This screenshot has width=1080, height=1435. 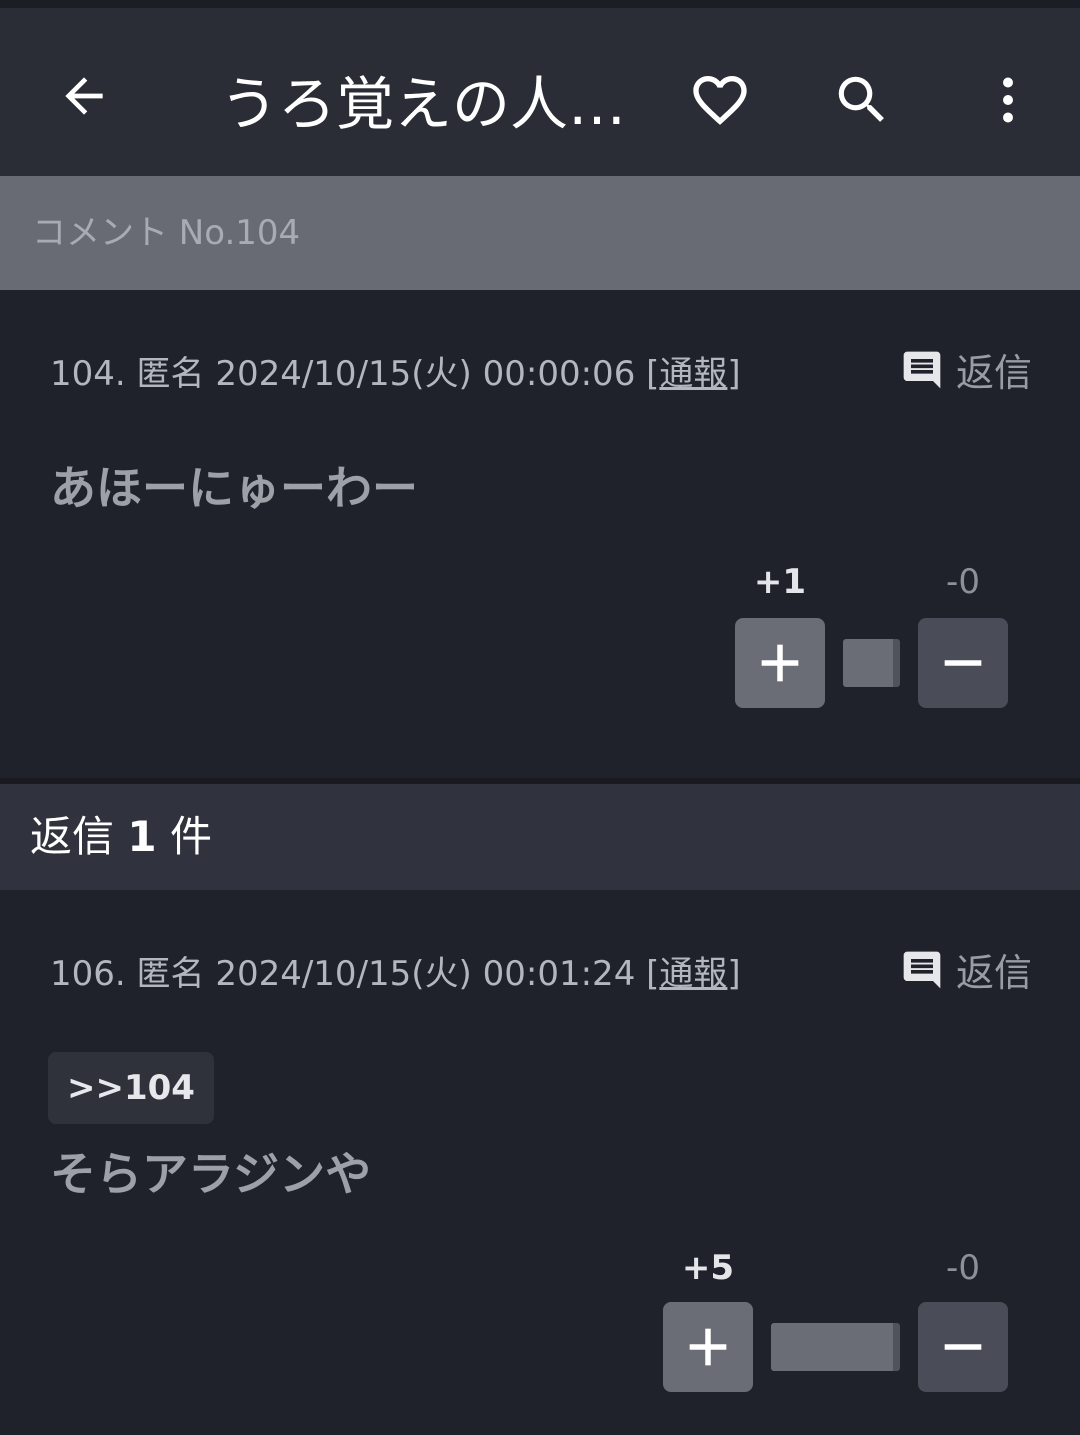 I want to click on plus-vote-count: +1, so click(x=780, y=582).